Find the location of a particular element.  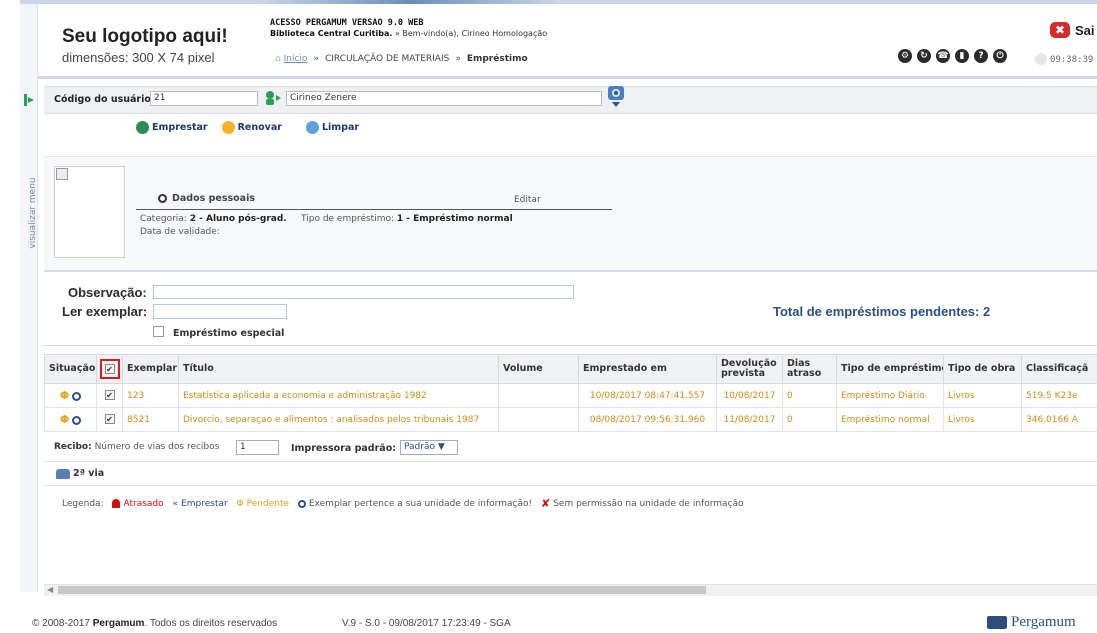

col-tipo-emprestimo: Tipo de empréstimo is located at coordinates (890, 369).